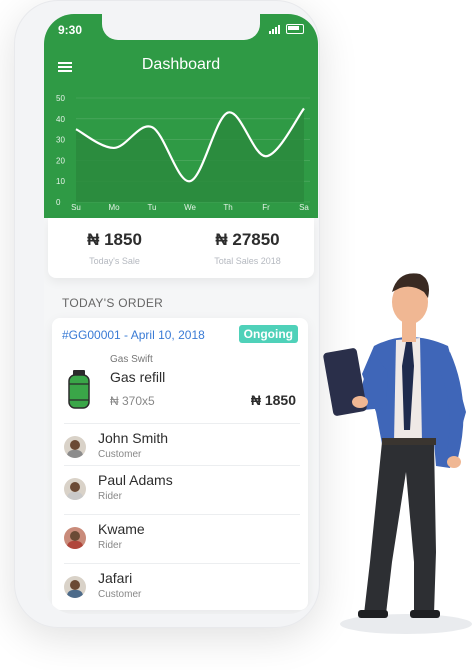  What do you see at coordinates (60, 181) in the screenshot?
I see `y-tick-label: 10` at bounding box center [60, 181].